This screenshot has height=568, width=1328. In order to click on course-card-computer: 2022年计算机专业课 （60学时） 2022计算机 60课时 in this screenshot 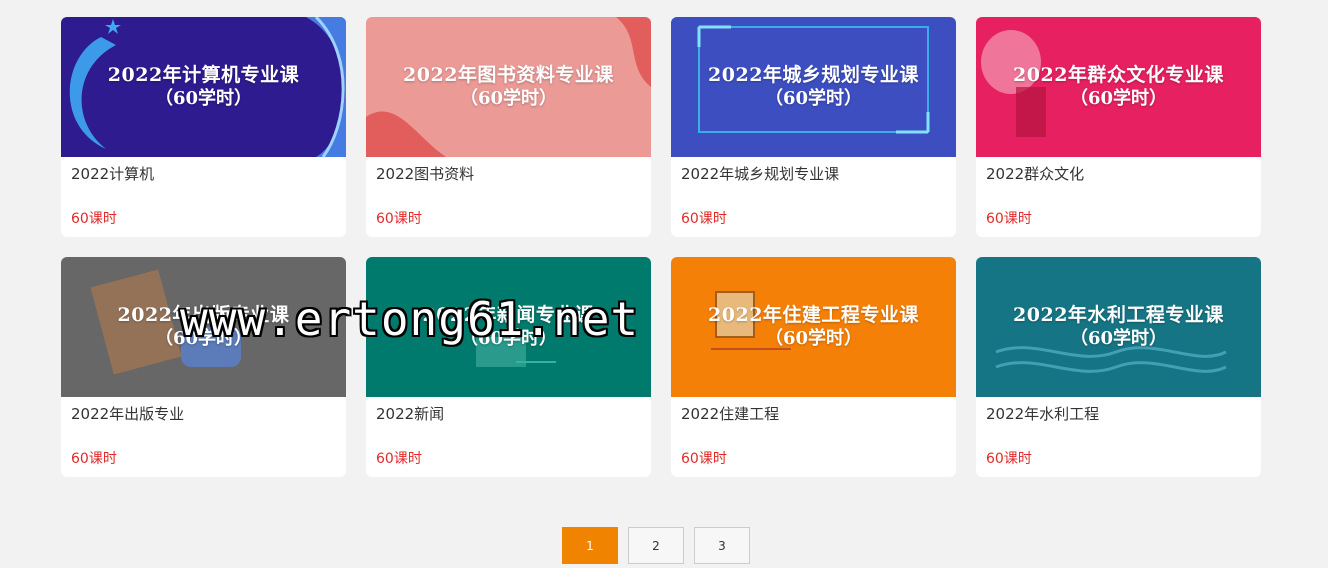, I will do `click(203, 127)`.